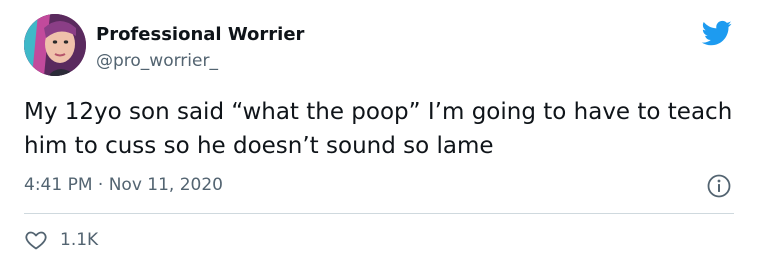  I want to click on author-display-name: Professional Worrier, so click(200, 34).